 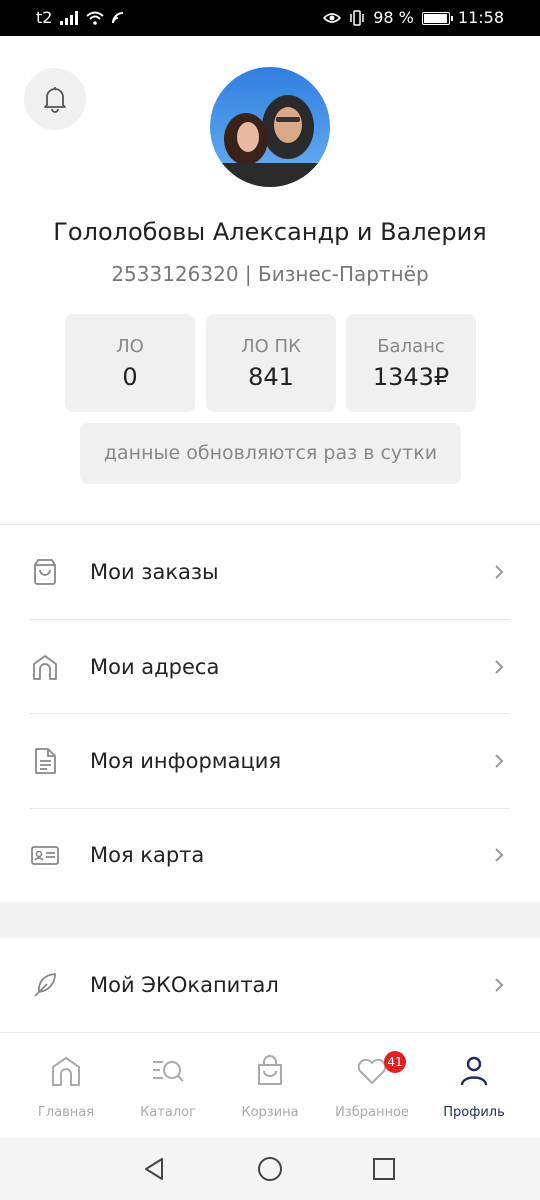 What do you see at coordinates (437, 18) in the screenshot?
I see `battery-icon` at bounding box center [437, 18].